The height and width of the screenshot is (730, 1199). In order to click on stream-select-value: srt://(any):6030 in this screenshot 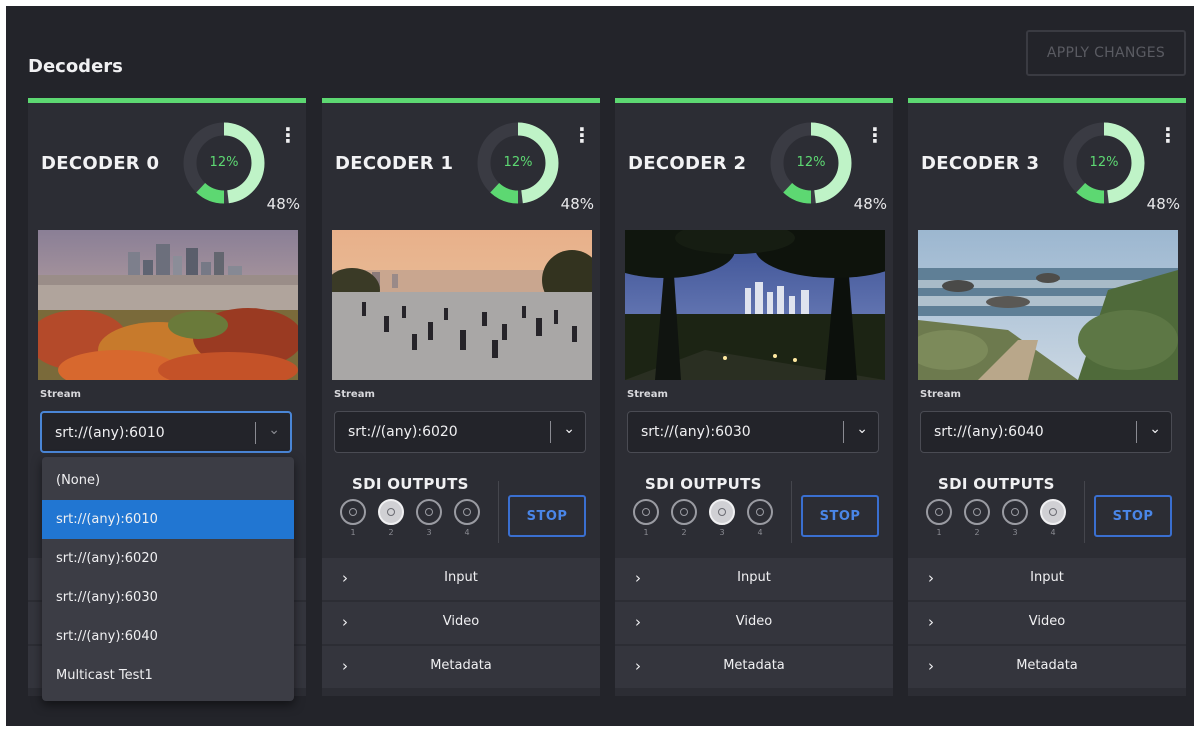, I will do `click(696, 432)`.